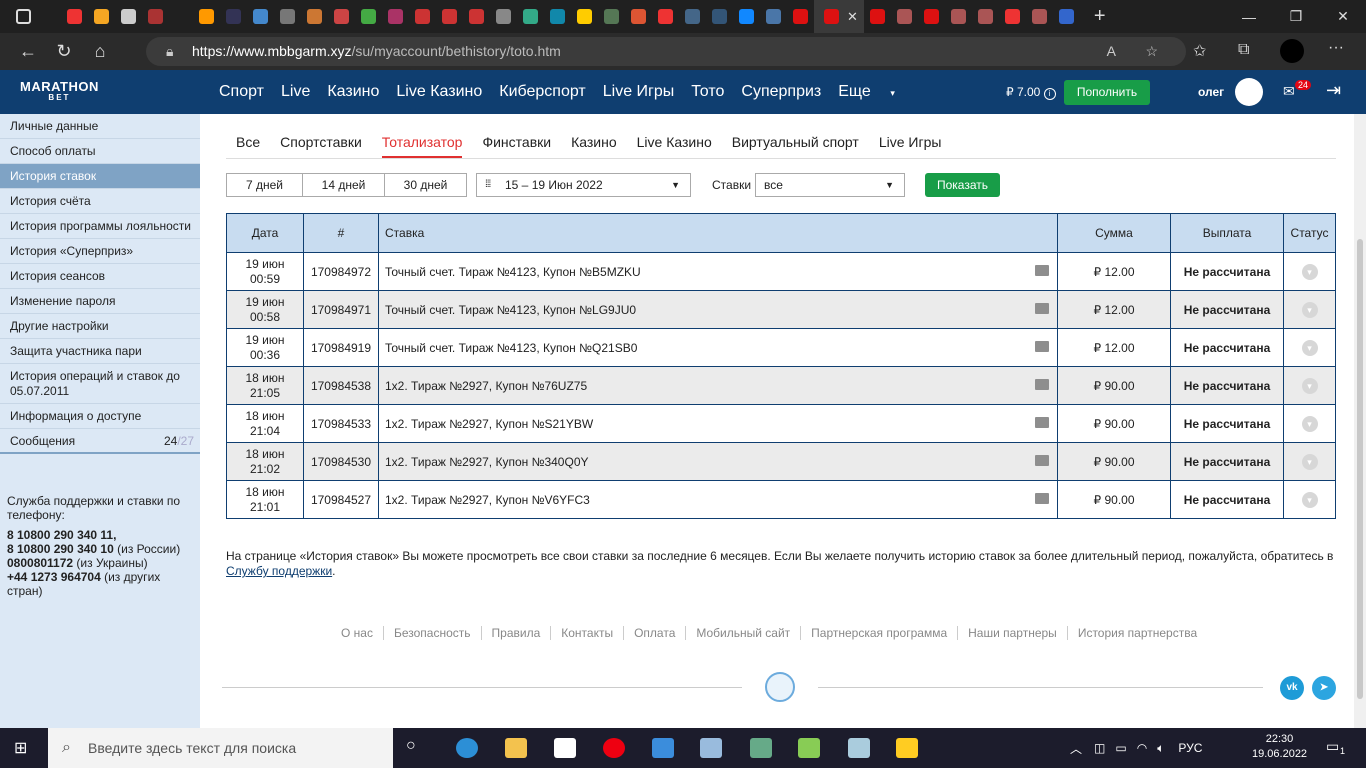 Image resolution: width=1366 pixels, height=768 pixels. What do you see at coordinates (761, 748) in the screenshot?
I see `calculator-icon` at bounding box center [761, 748].